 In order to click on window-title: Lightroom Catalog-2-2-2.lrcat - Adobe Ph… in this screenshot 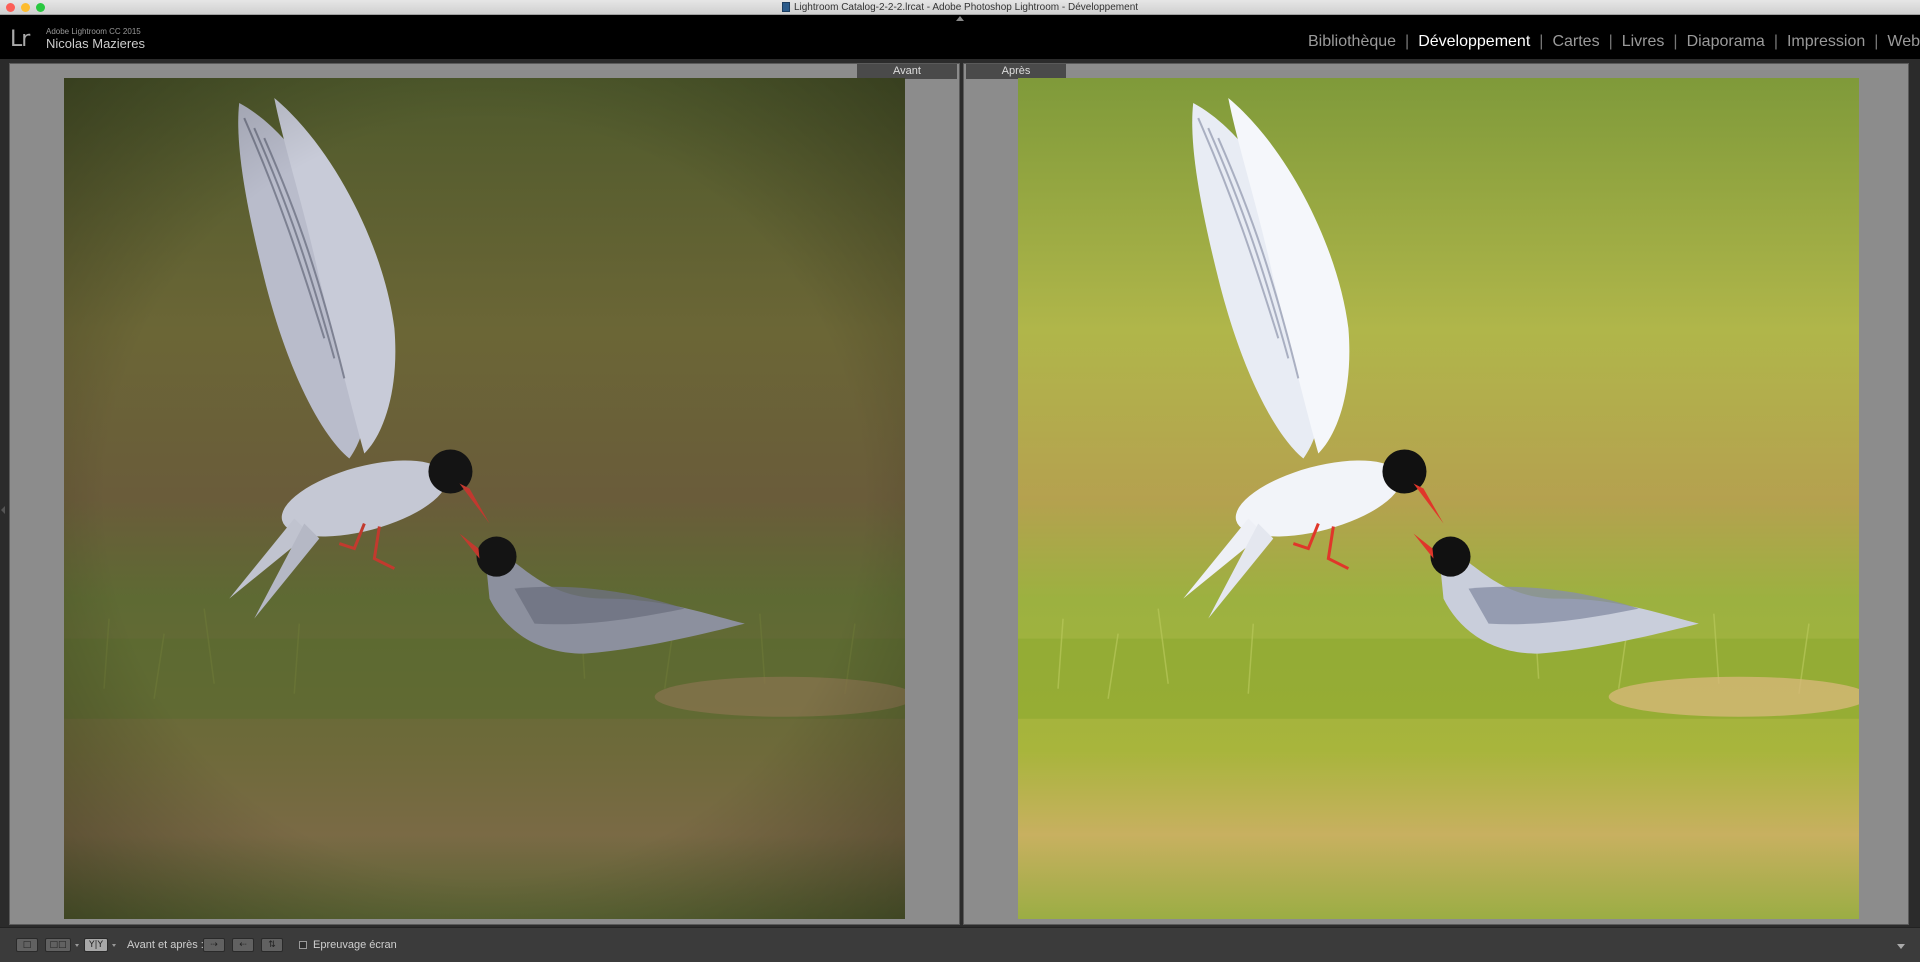, I will do `click(960, 7)`.